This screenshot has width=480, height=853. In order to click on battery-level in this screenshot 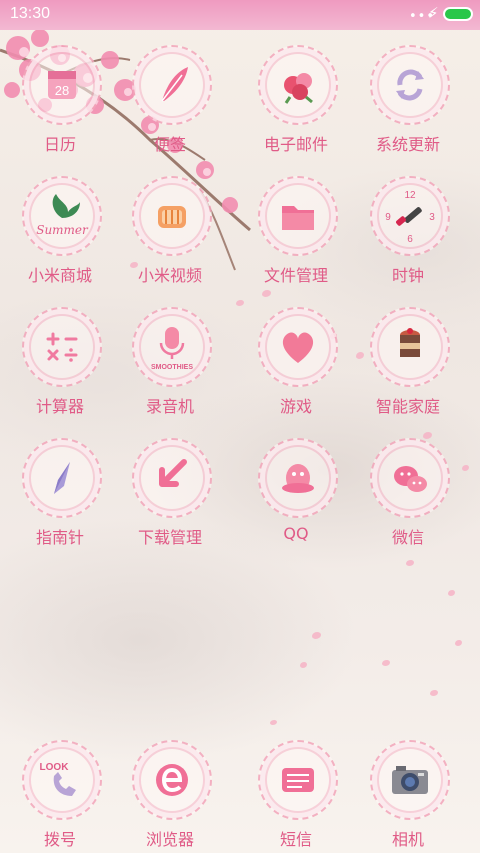, I will do `click(458, 14)`.